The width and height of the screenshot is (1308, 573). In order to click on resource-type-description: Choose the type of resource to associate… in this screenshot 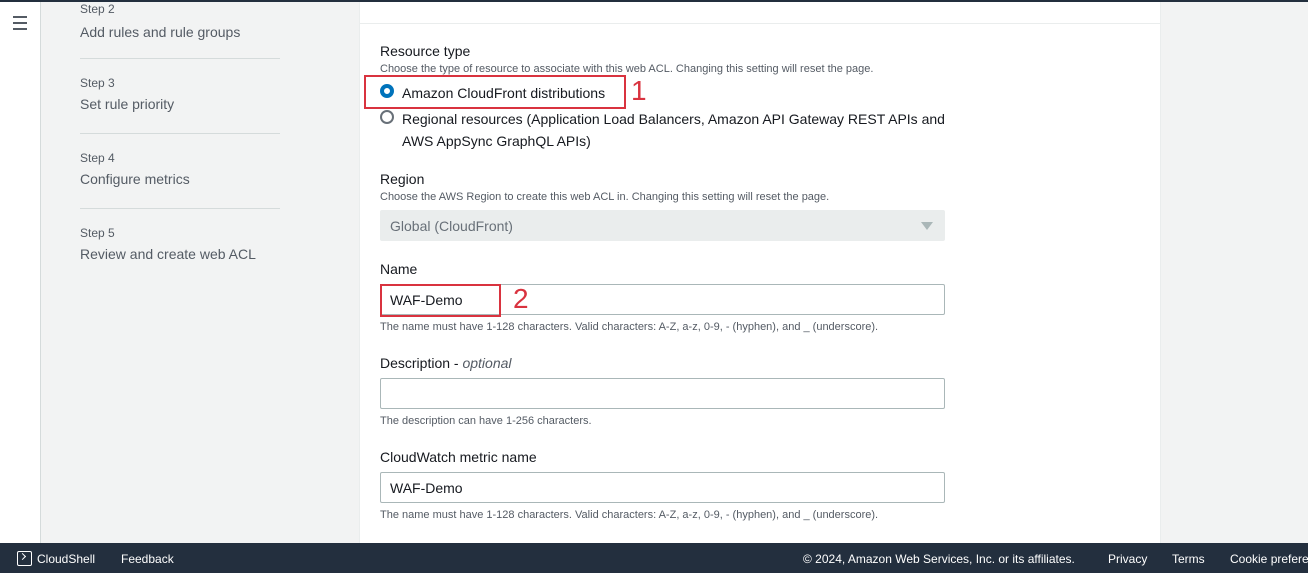, I will do `click(627, 69)`.